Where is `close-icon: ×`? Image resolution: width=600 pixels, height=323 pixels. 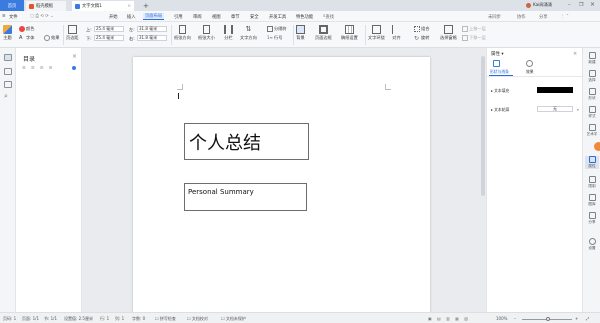
close-icon: × is located at coordinates (592, 4).